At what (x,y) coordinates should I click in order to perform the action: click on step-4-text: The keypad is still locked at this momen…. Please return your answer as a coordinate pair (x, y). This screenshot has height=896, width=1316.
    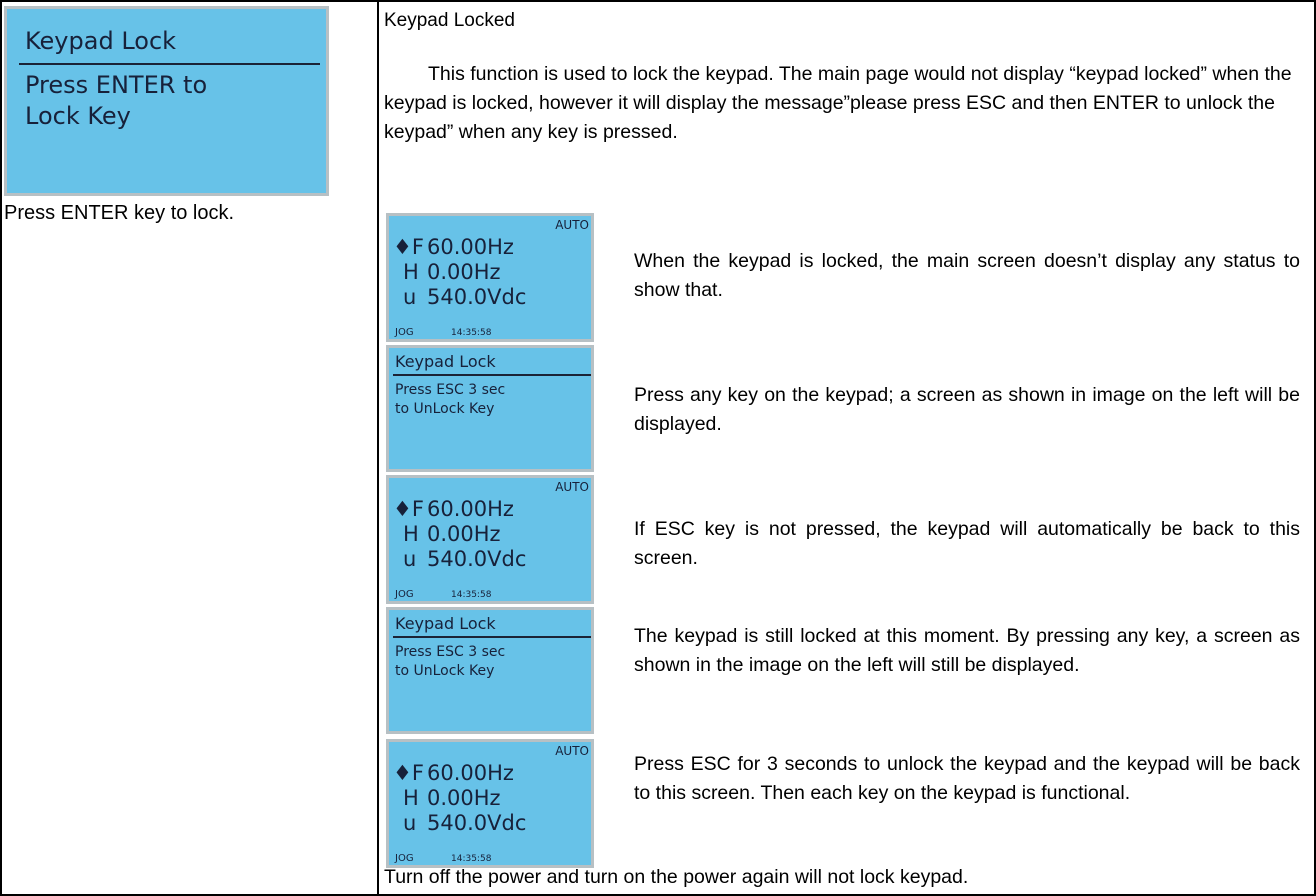
    Looking at the image, I should click on (967, 650).